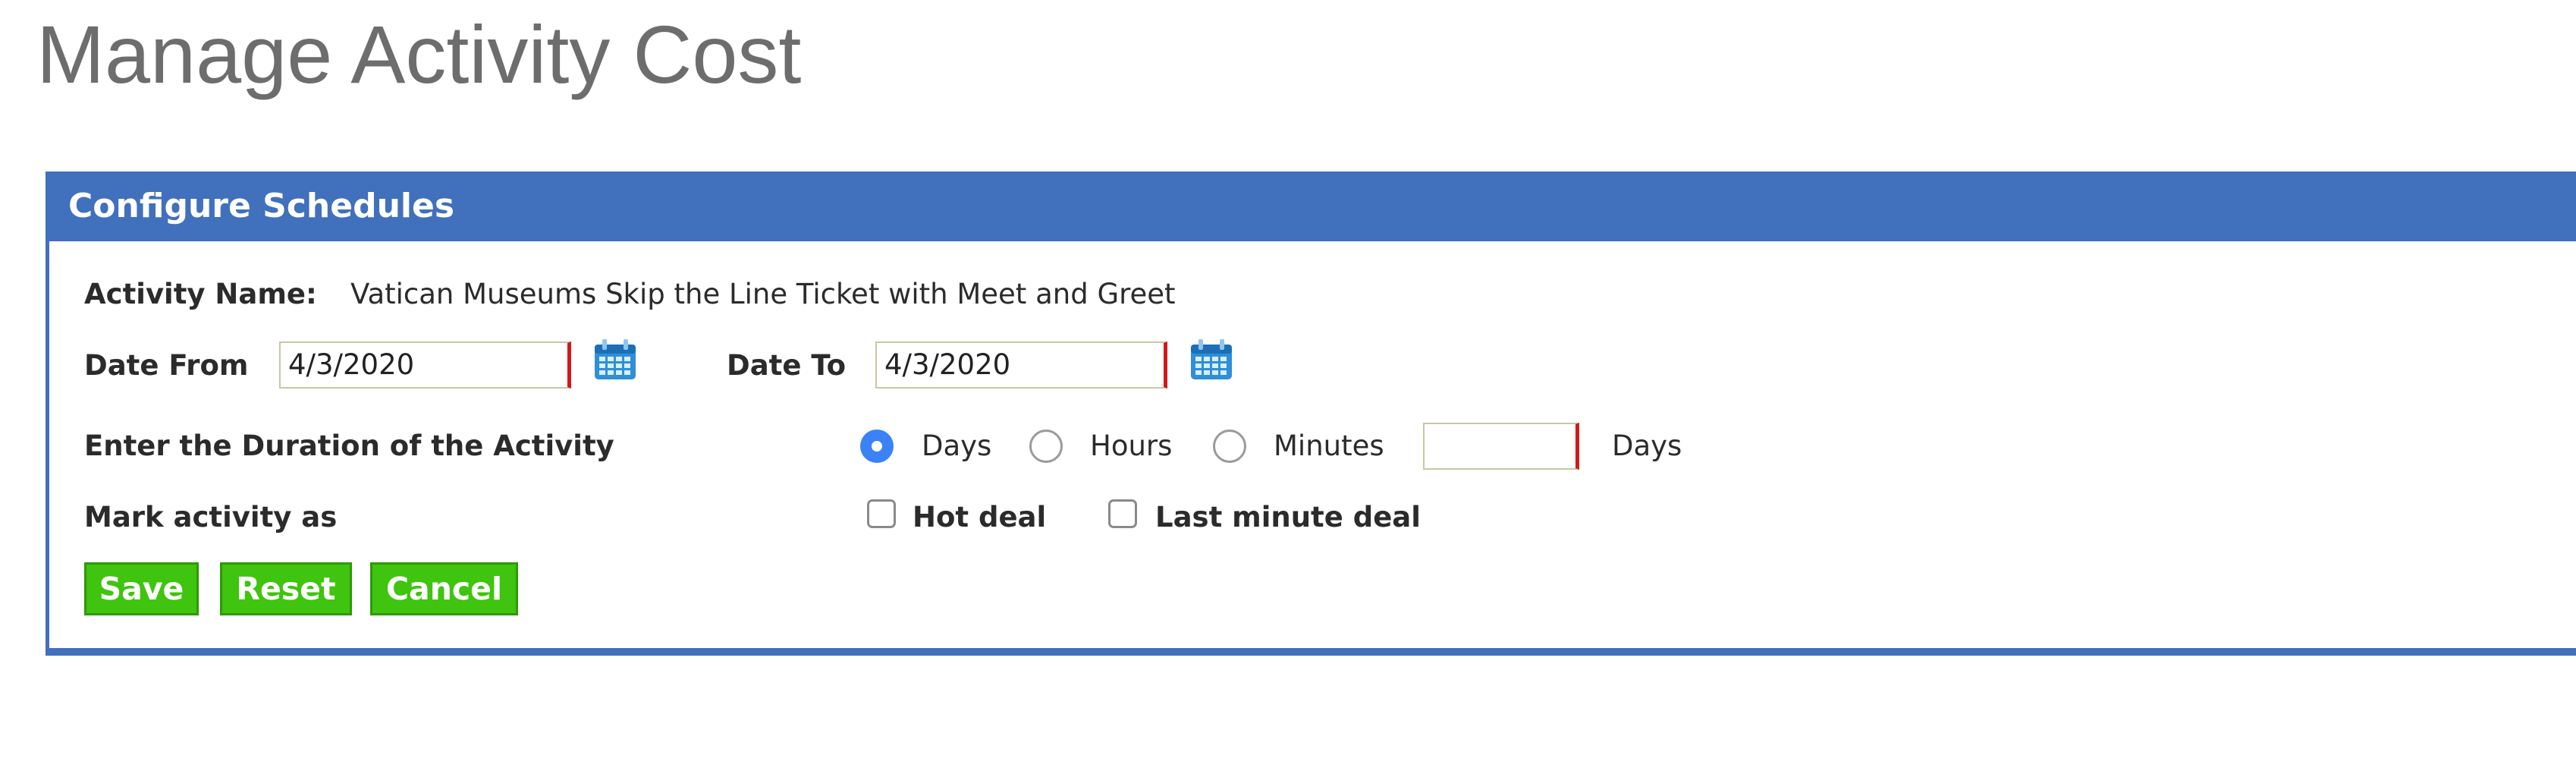 The image size is (2576, 771). Describe the element at coordinates (1229, 446) in the screenshot. I see `duration-minutes-radio` at that location.